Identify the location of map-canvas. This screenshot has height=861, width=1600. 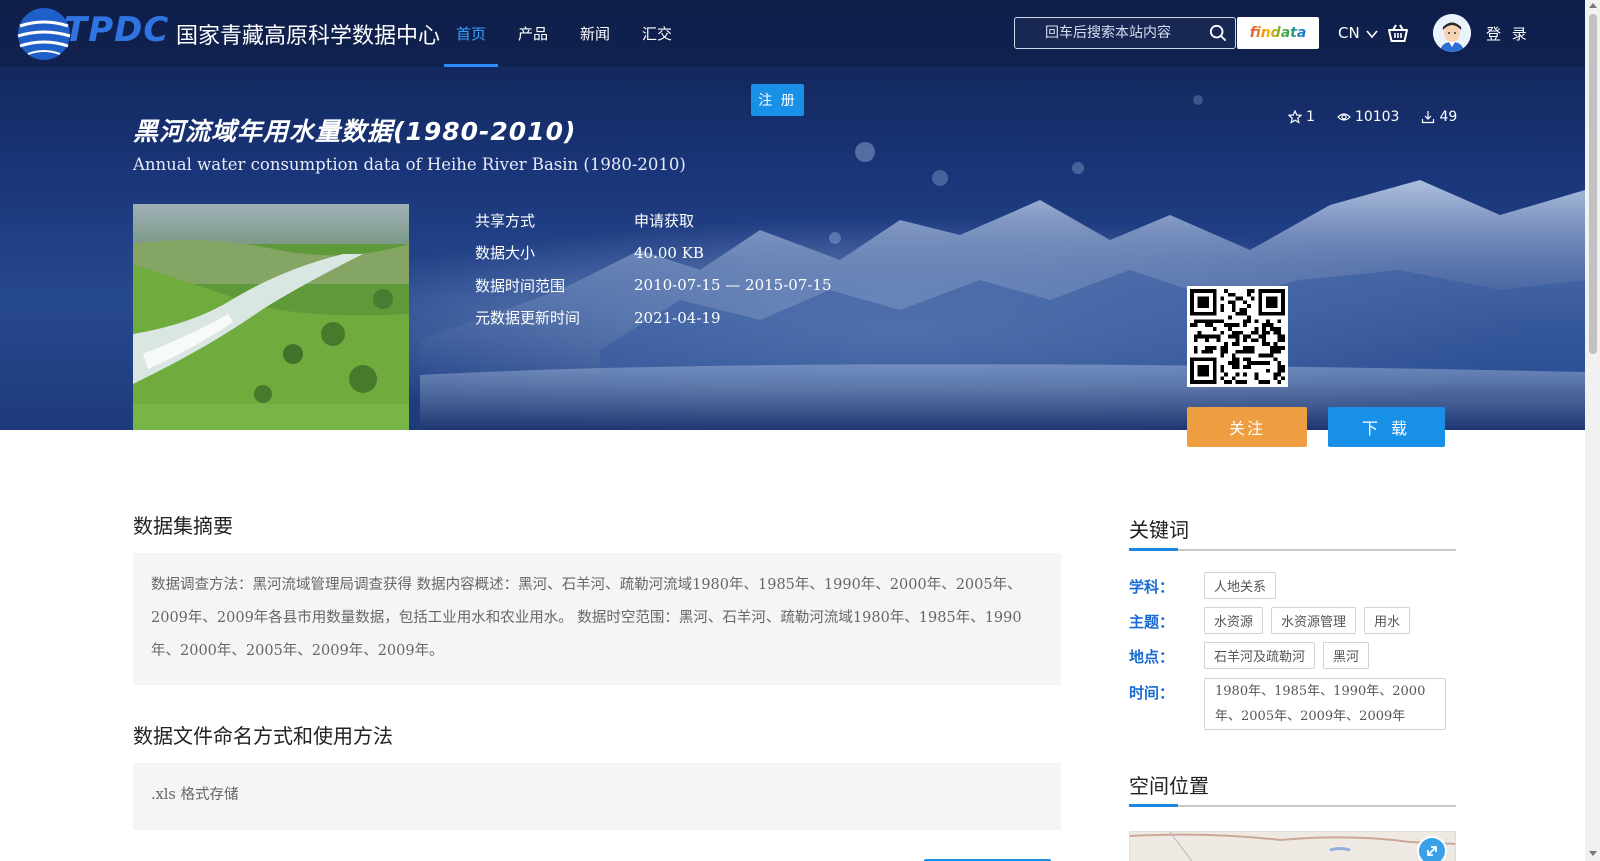
(1292, 846).